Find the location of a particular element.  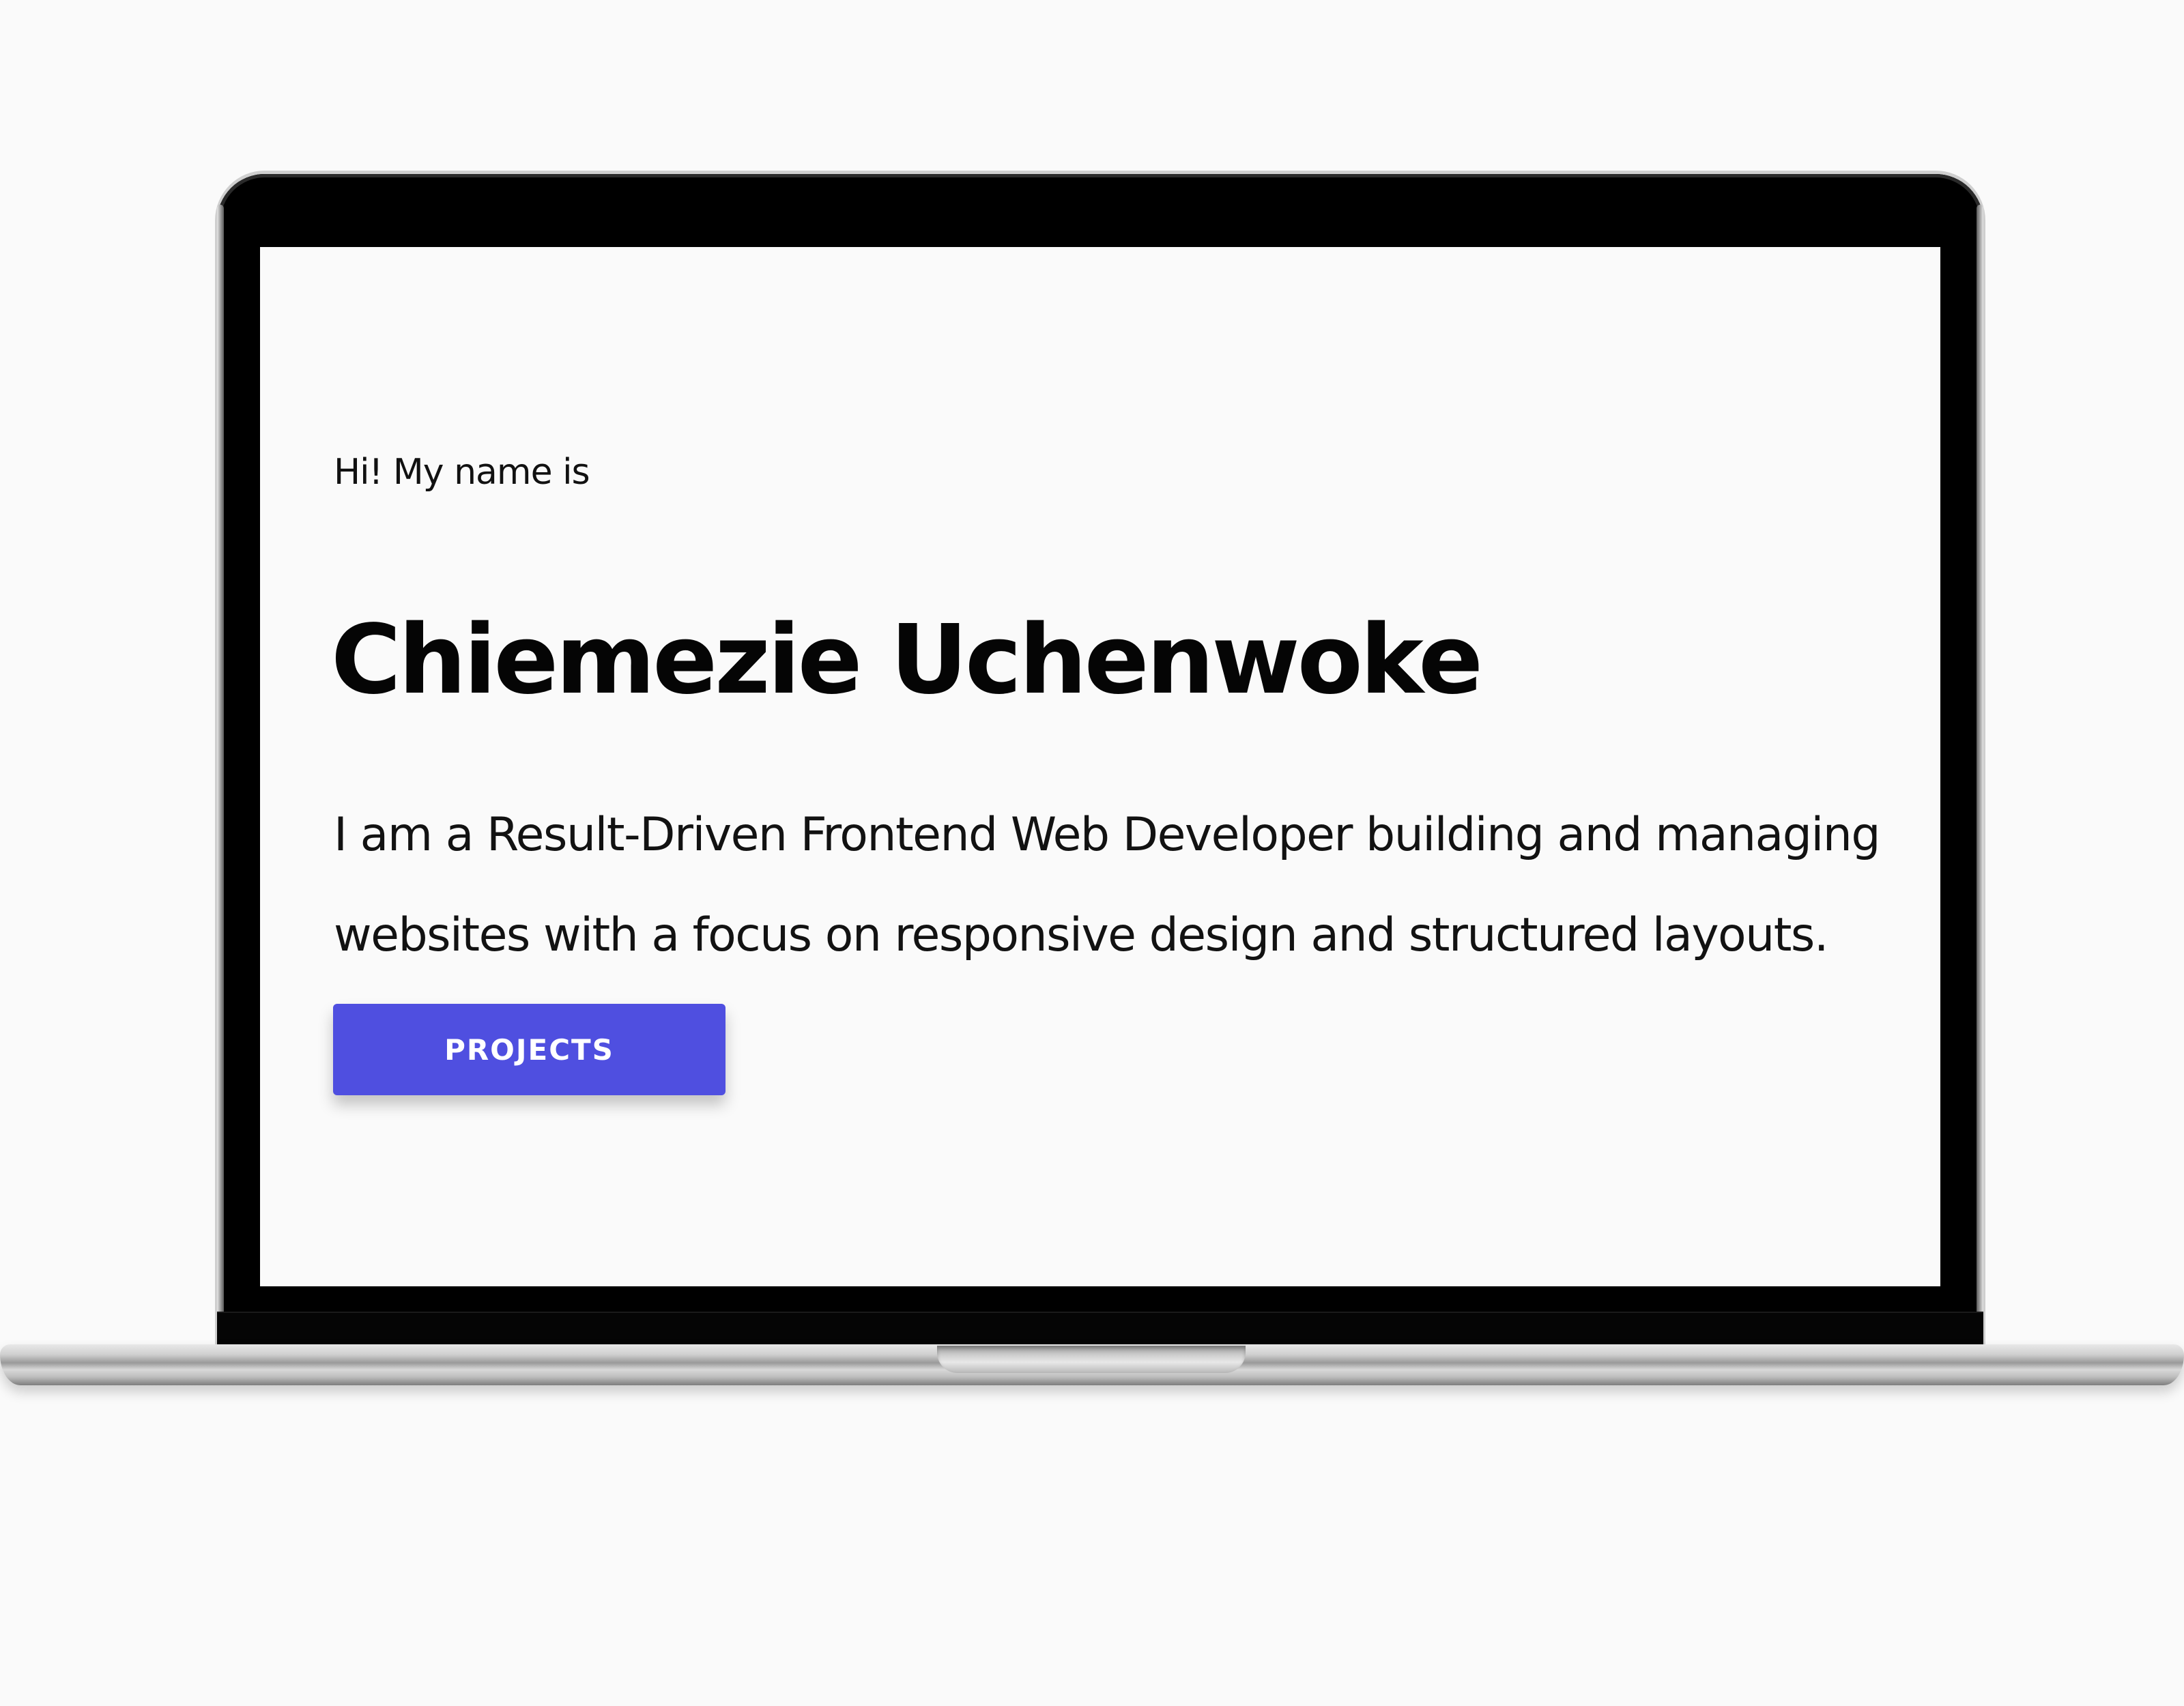

lid-edge-right is located at coordinates (1980, 771).